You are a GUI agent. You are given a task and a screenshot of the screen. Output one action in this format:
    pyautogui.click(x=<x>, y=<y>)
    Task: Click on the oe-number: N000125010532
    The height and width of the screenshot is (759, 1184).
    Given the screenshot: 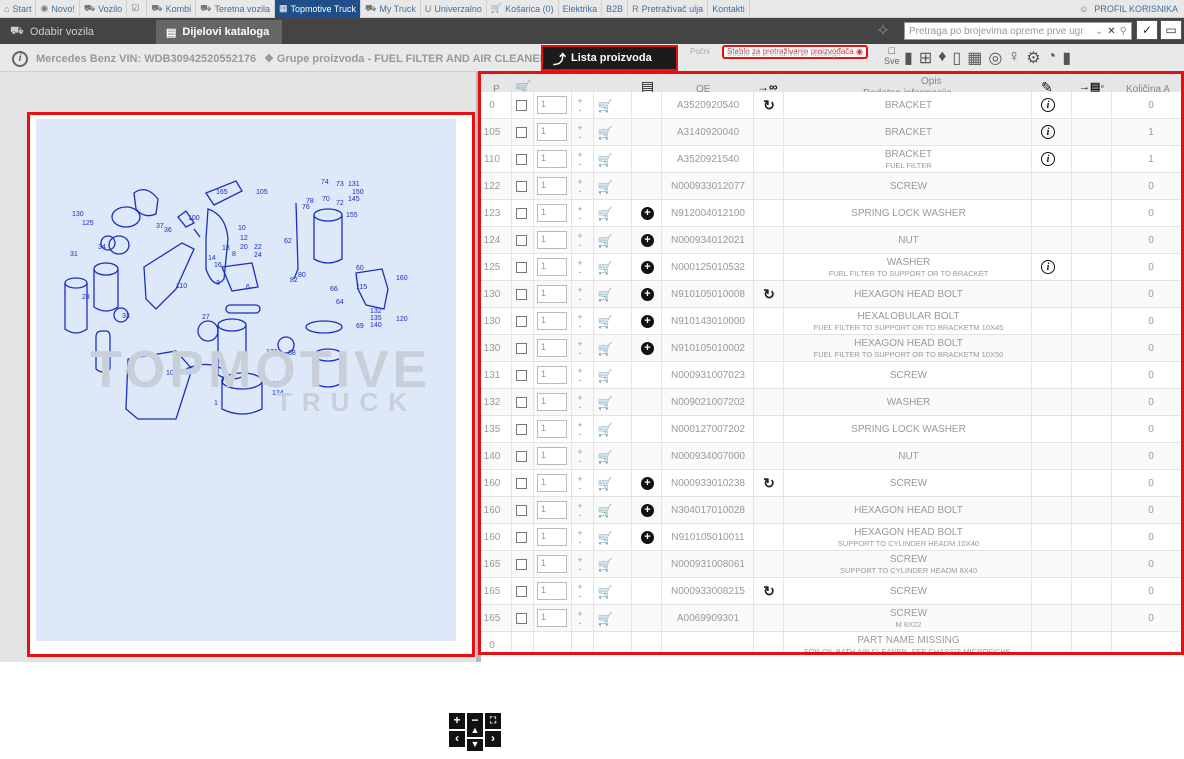 What is the action you would take?
    pyautogui.click(x=708, y=267)
    